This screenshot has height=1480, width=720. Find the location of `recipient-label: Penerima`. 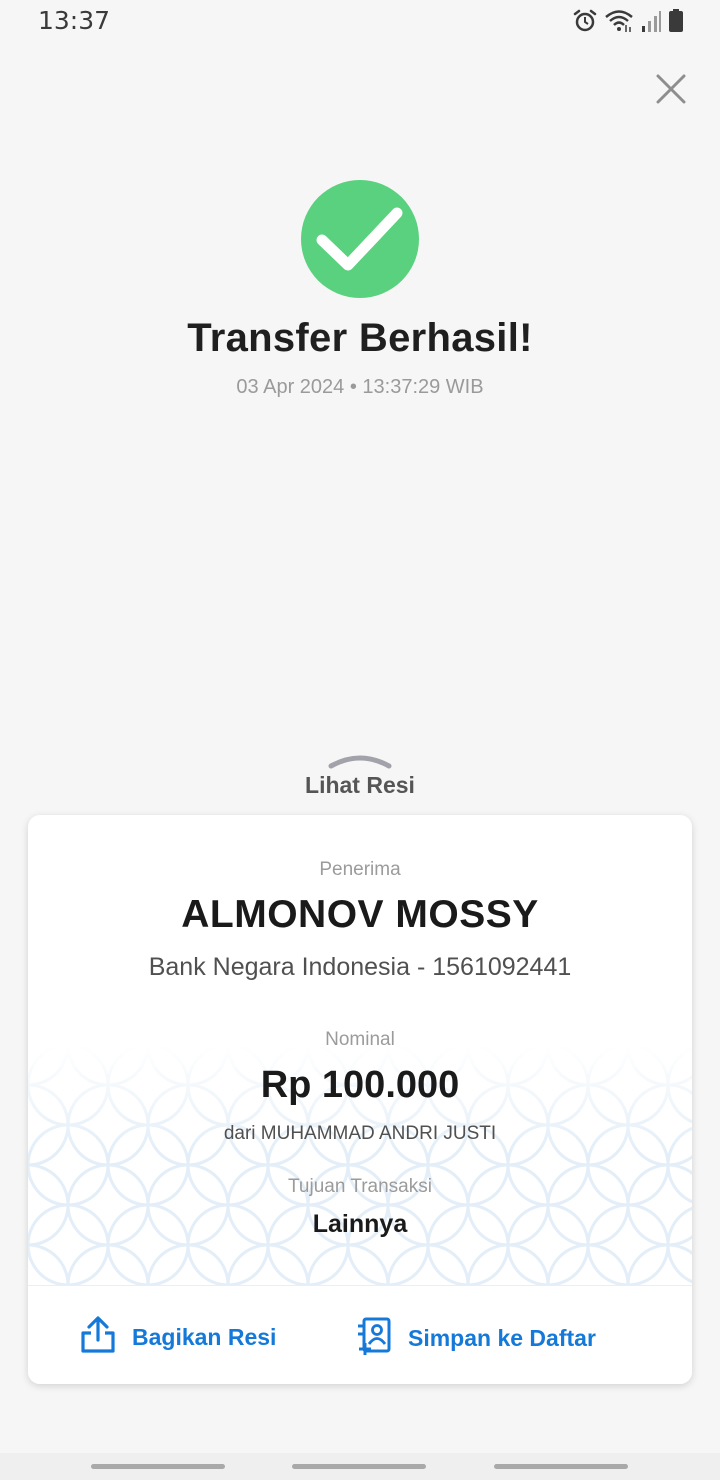

recipient-label: Penerima is located at coordinates (360, 869).